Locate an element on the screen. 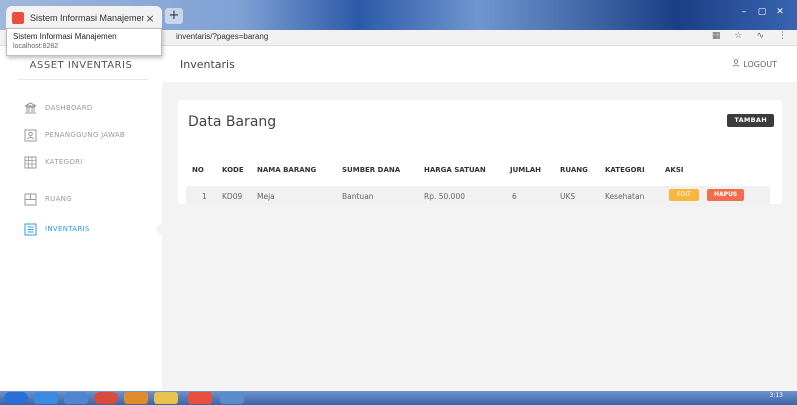 Image resolution: width=797 pixels, height=405 pixels. close-window-icon: ✕ is located at coordinates (780, 12).